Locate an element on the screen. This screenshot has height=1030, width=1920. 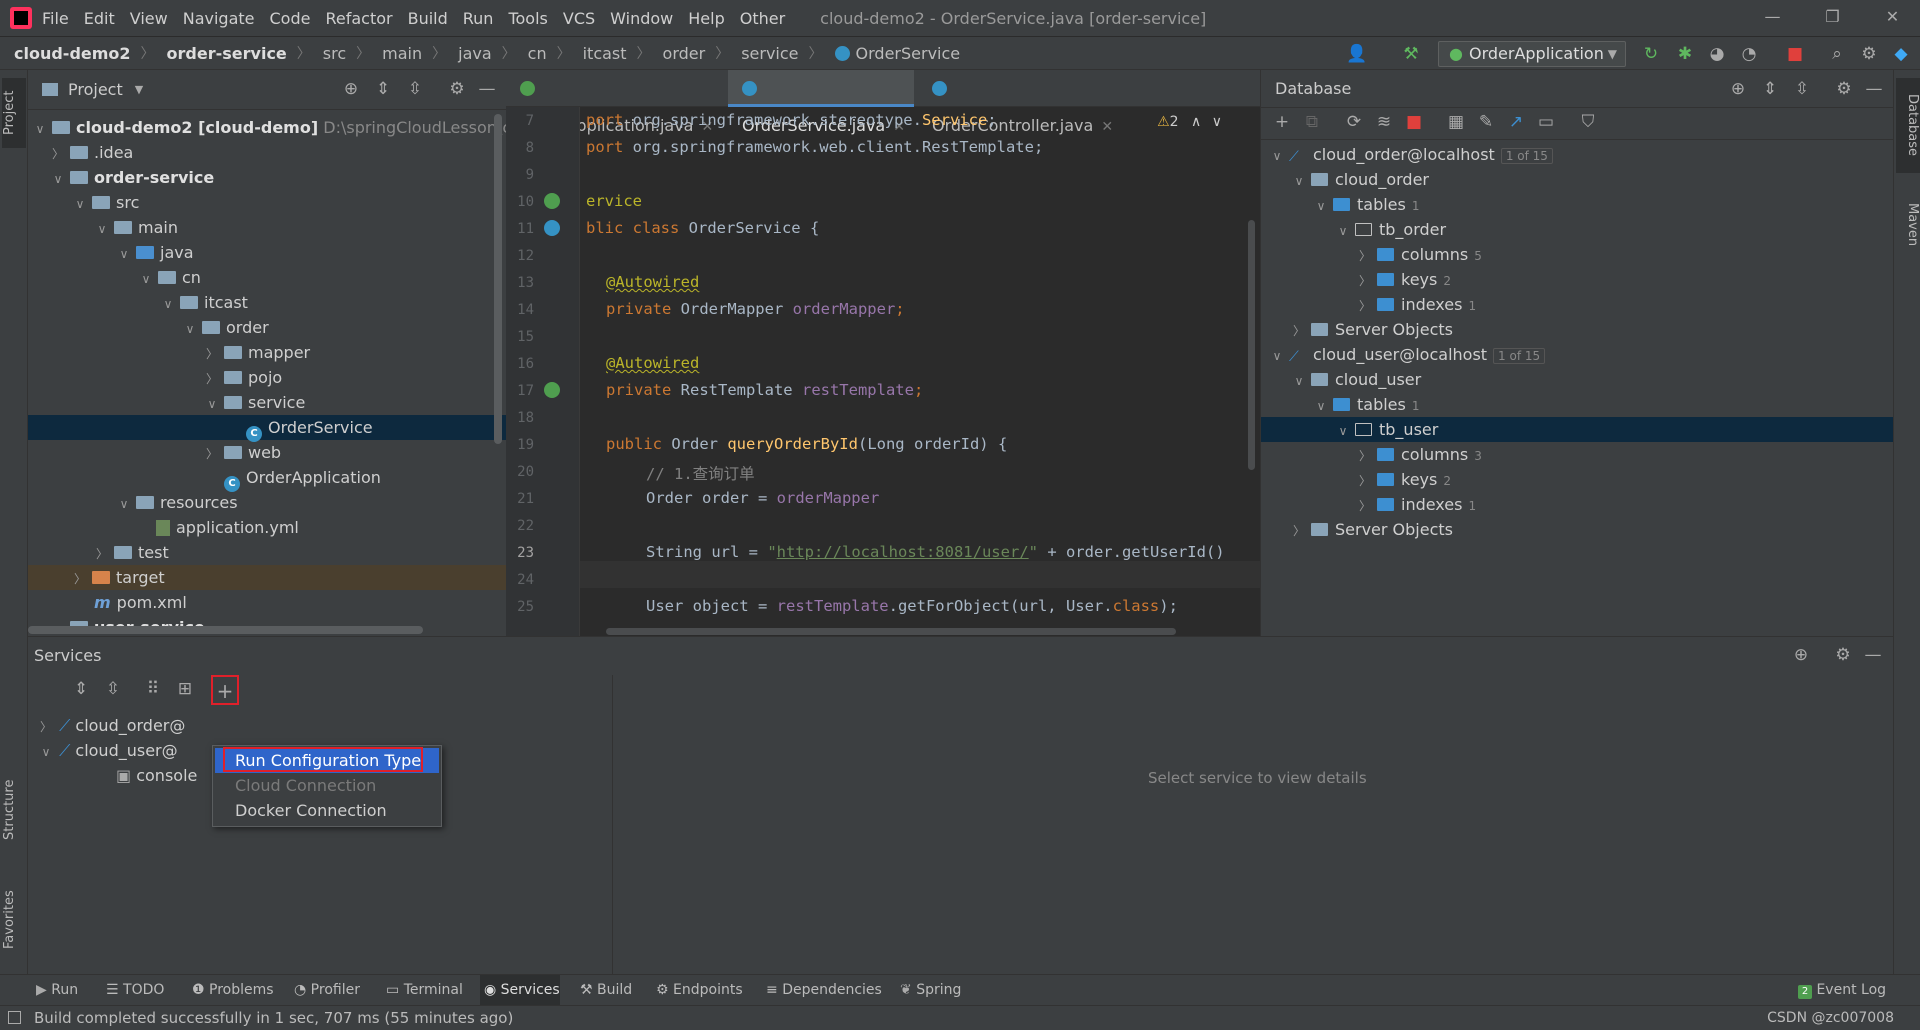
db-table-tb-order: ∨ tb_order is located at coordinates (1577, 229).